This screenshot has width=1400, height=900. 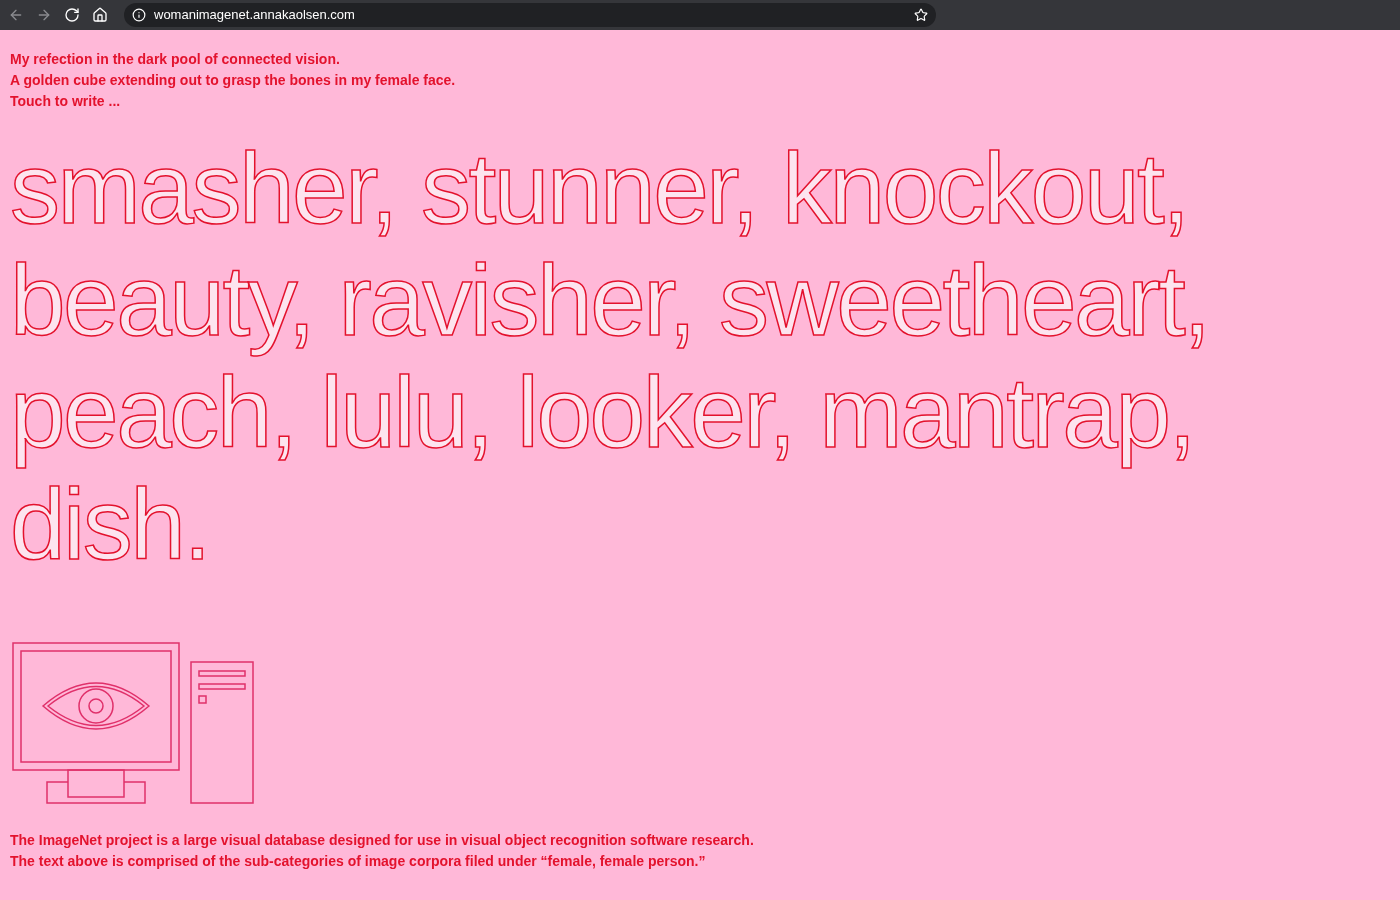 I want to click on info-icon, so click(x=139, y=15).